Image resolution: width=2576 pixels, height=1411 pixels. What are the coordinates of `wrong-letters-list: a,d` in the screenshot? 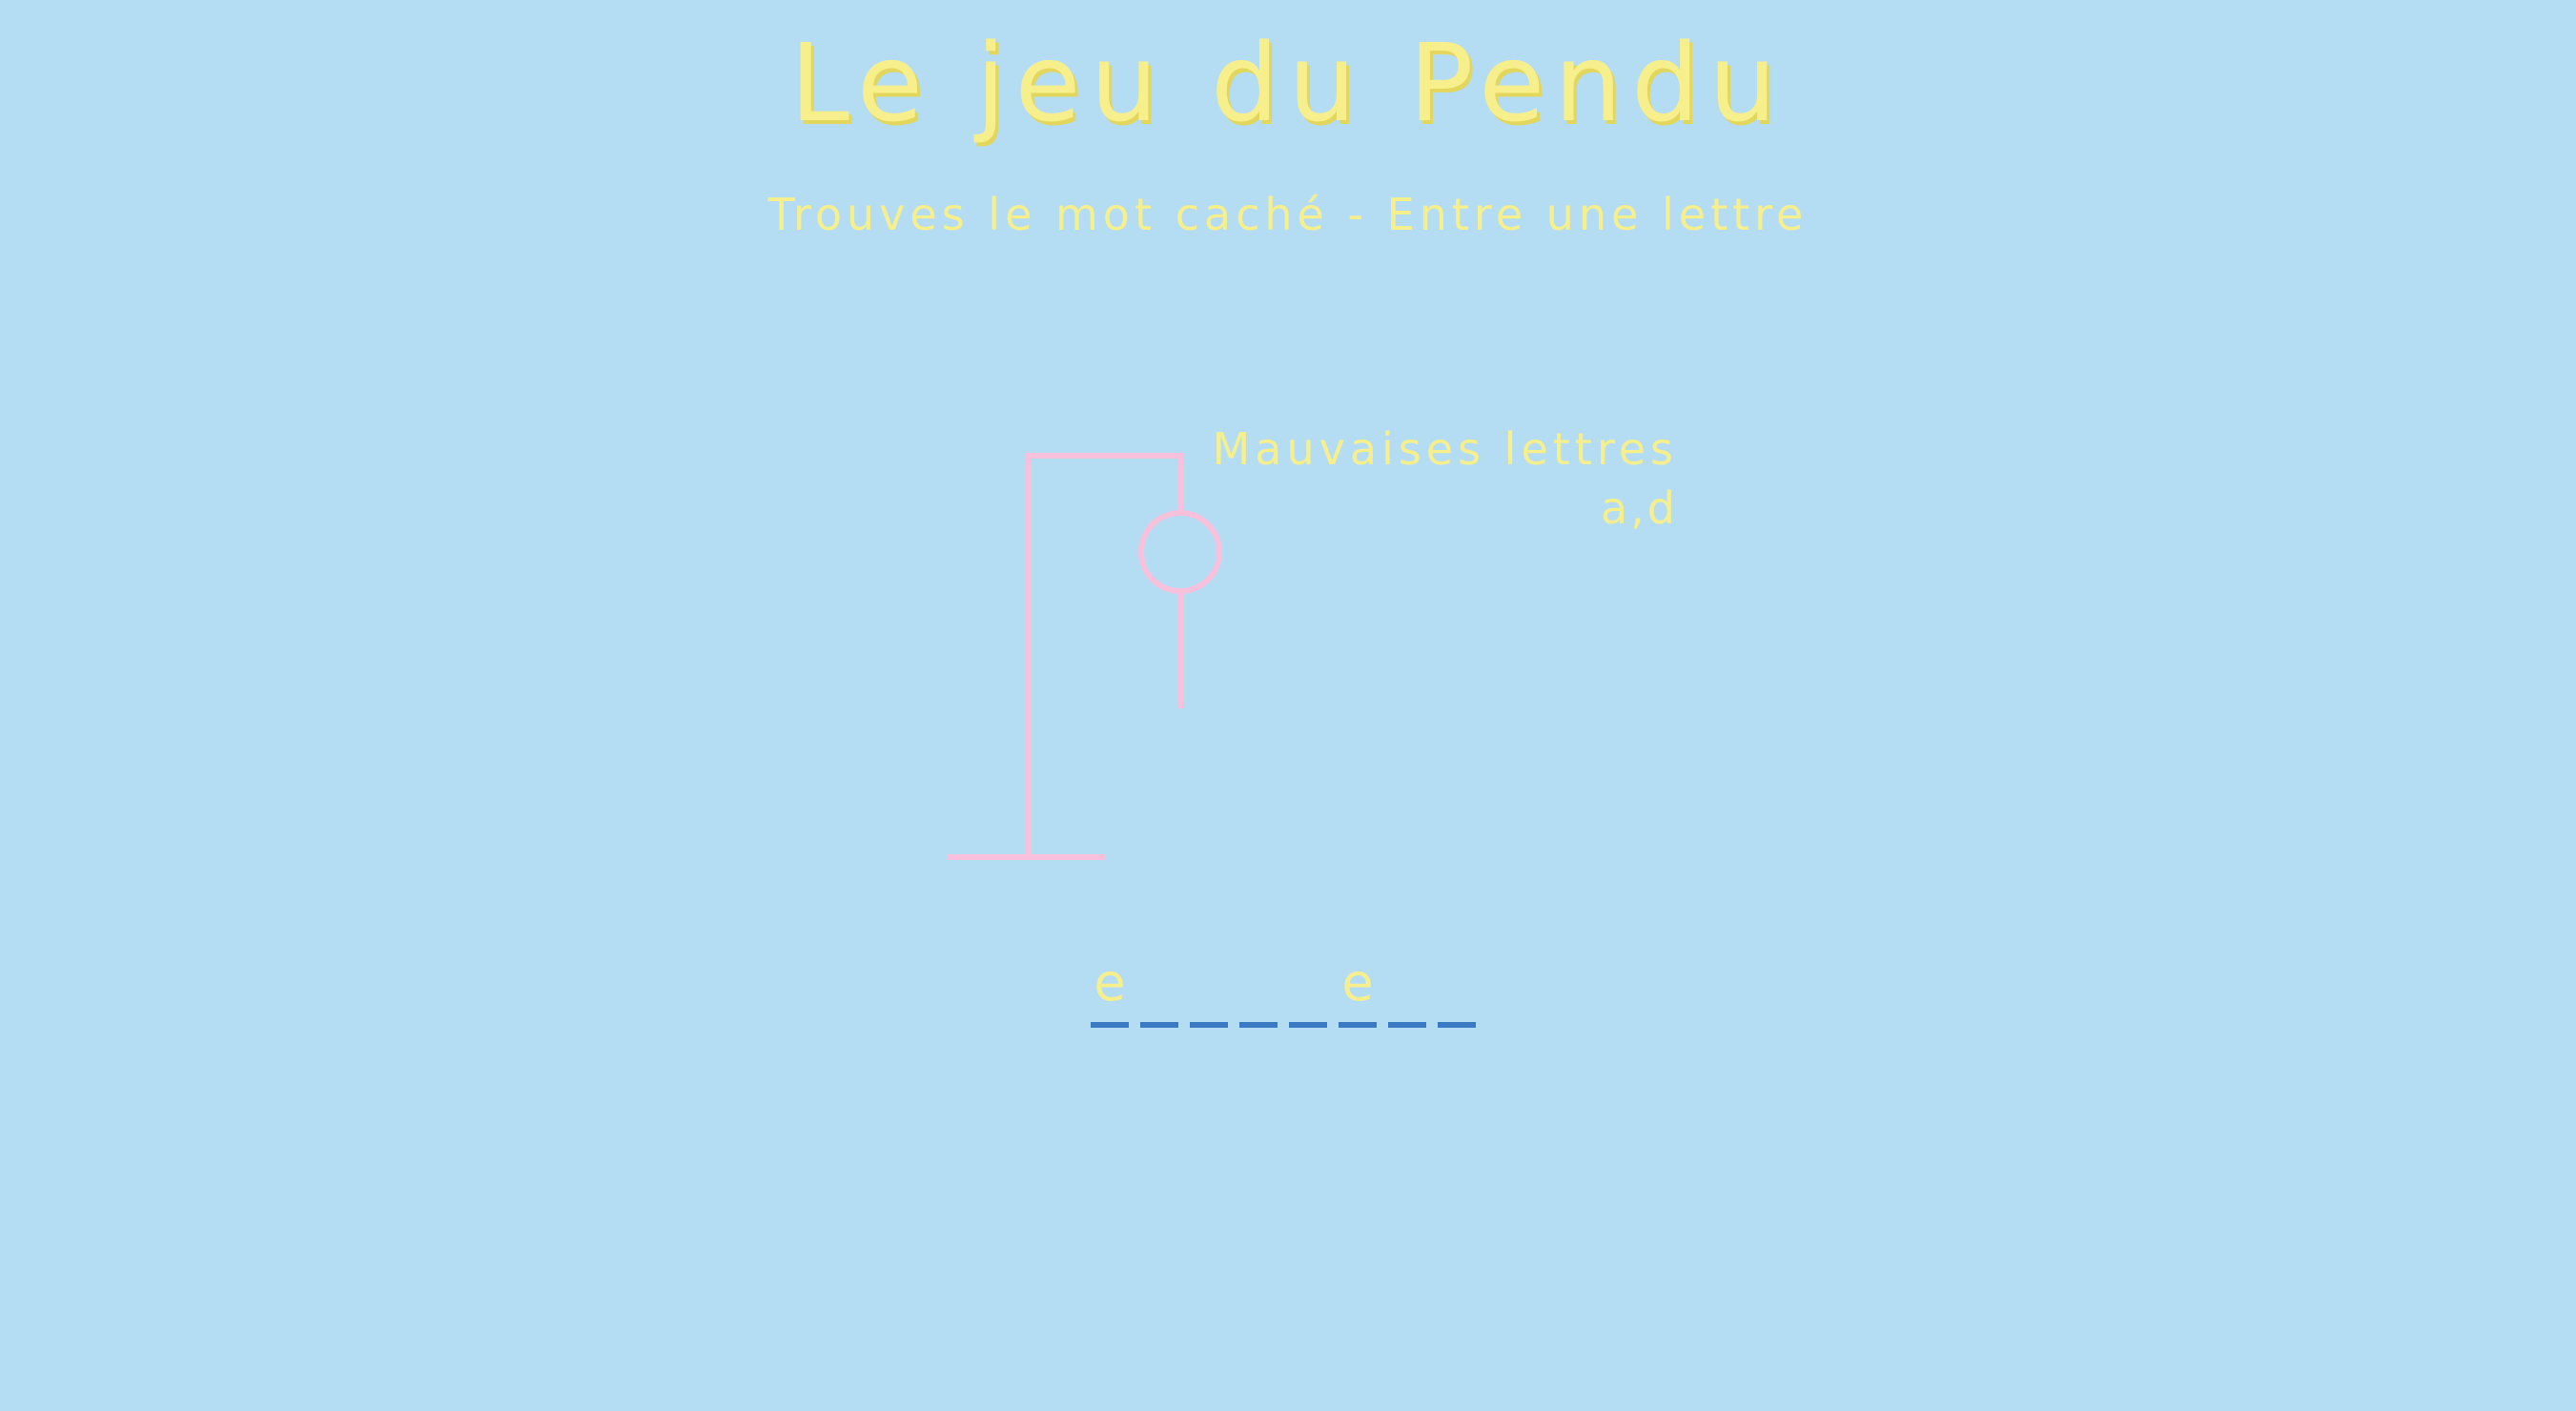 It's located at (1639, 508).